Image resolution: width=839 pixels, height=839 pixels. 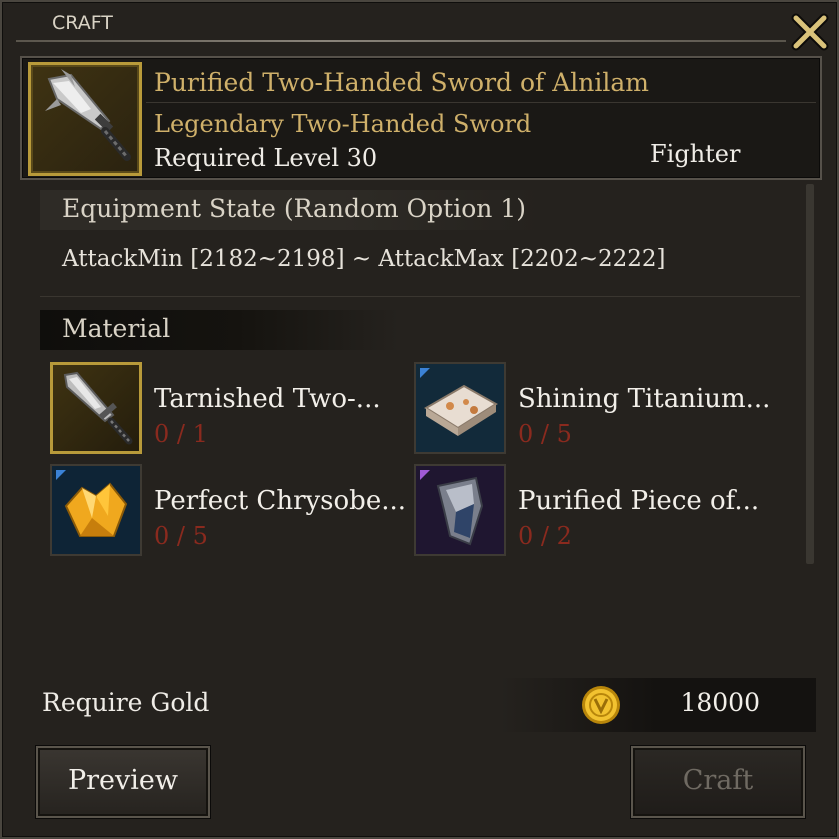 What do you see at coordinates (419, 26) in the screenshot?
I see `title-bar: CRAFT` at bounding box center [419, 26].